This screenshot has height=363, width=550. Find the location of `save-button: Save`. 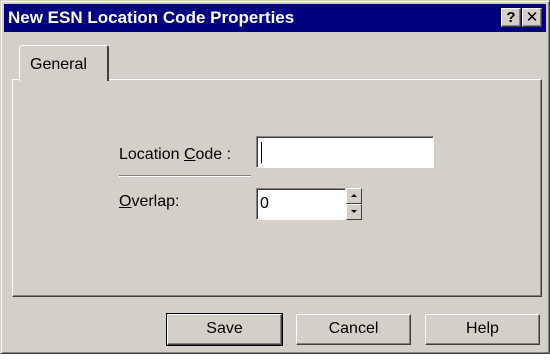

save-button: Save is located at coordinates (224, 329).